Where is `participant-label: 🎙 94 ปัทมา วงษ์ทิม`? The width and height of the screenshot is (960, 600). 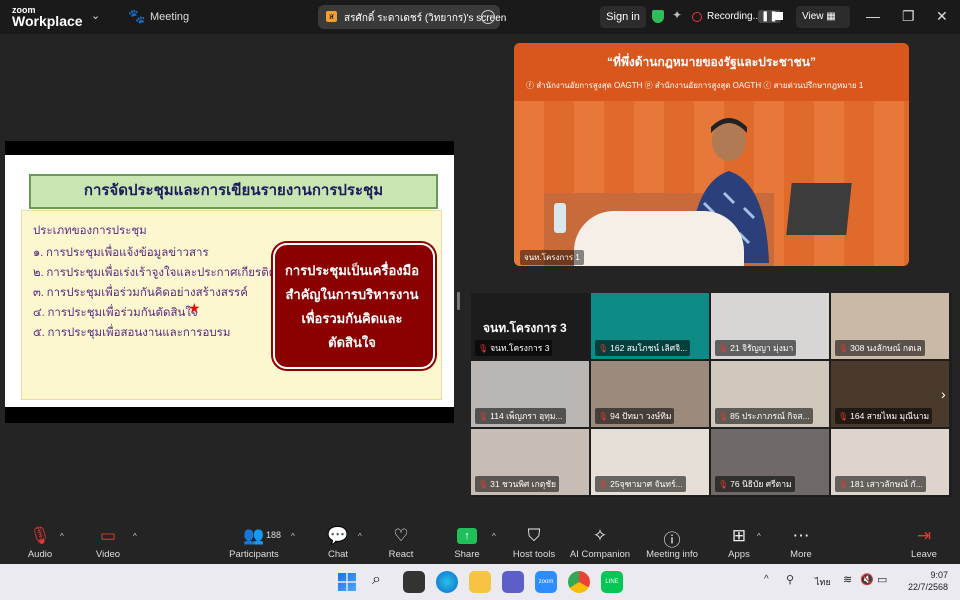
participant-label: 🎙 94 ปัทมา วงษ์ทิม is located at coordinates (635, 416).